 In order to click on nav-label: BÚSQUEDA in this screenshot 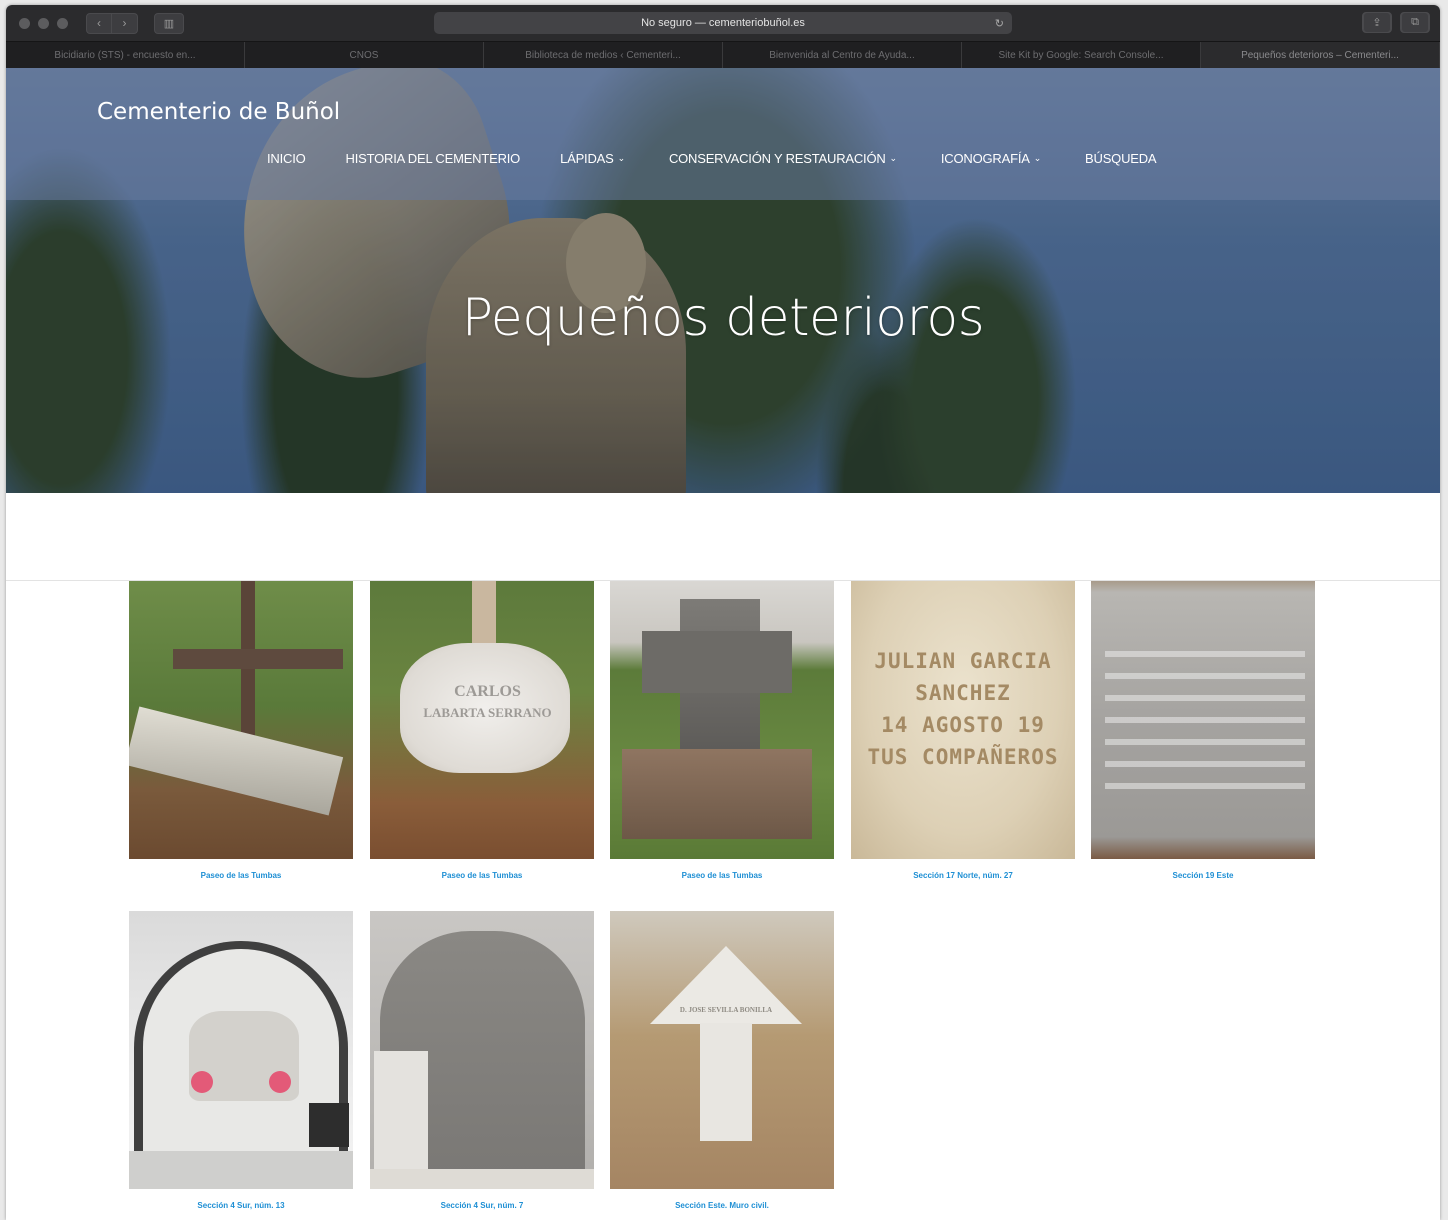, I will do `click(1121, 158)`.